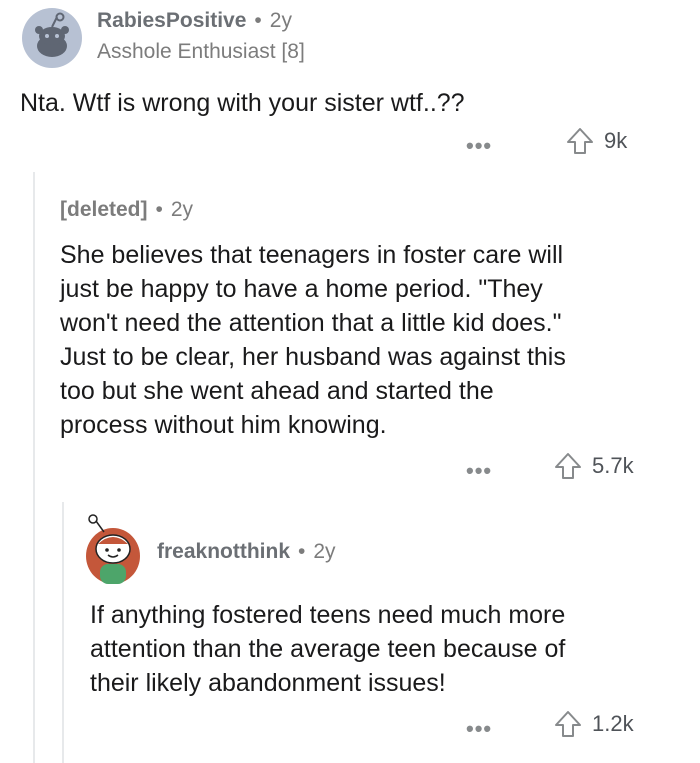 This screenshot has width=700, height=763. Describe the element at coordinates (171, 21) in the screenshot. I see `username: RabiesPositive` at that location.